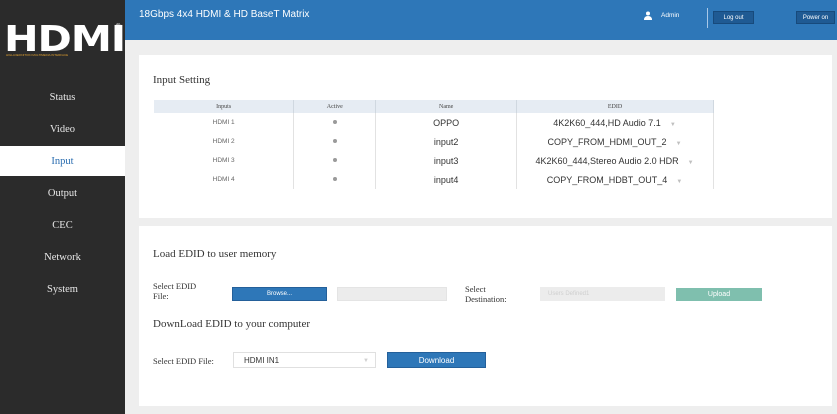 The width and height of the screenshot is (837, 414). Describe the element at coordinates (436, 360) in the screenshot. I see `download-button: Download` at that location.